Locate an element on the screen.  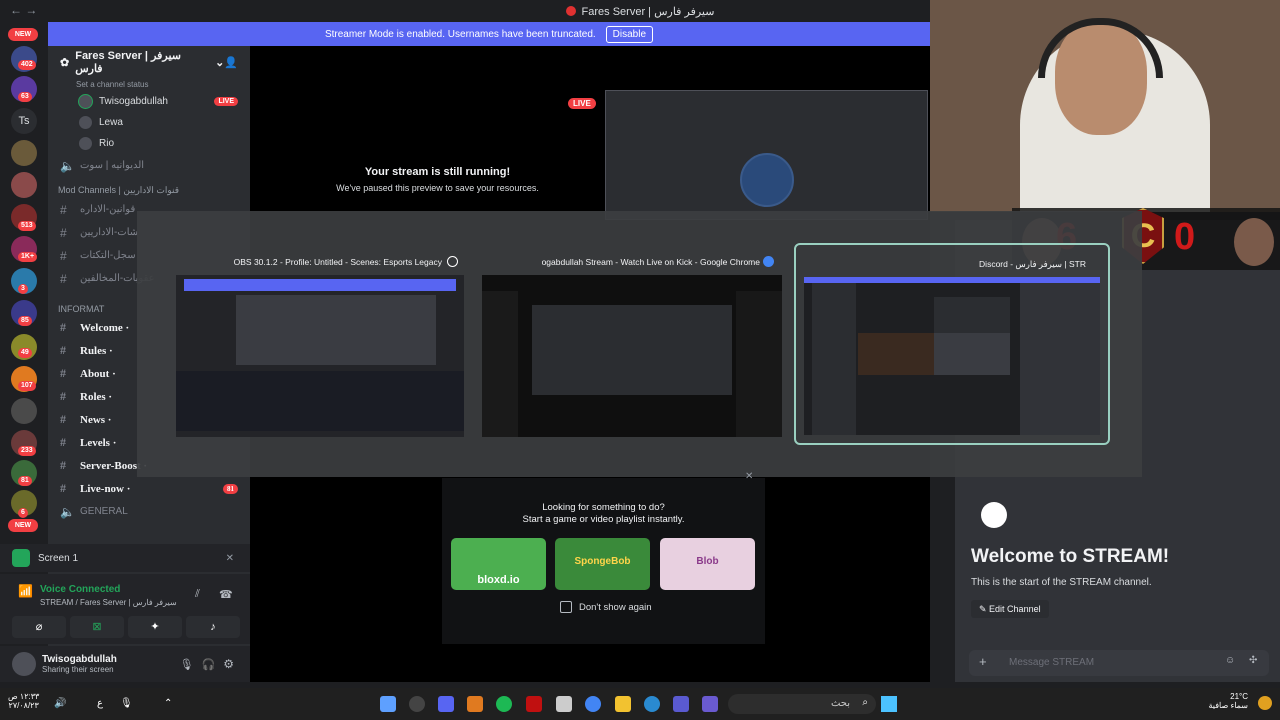
server-boost-icon: ✿ is located at coordinates (65, 62).